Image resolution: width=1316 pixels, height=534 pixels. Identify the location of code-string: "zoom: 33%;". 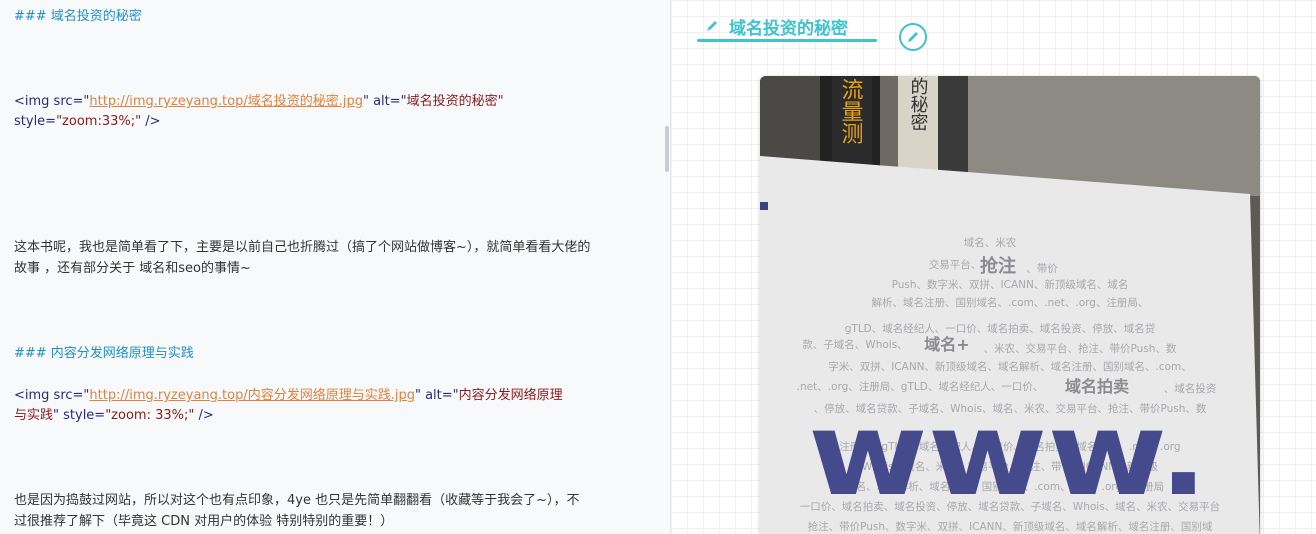
(150, 415).